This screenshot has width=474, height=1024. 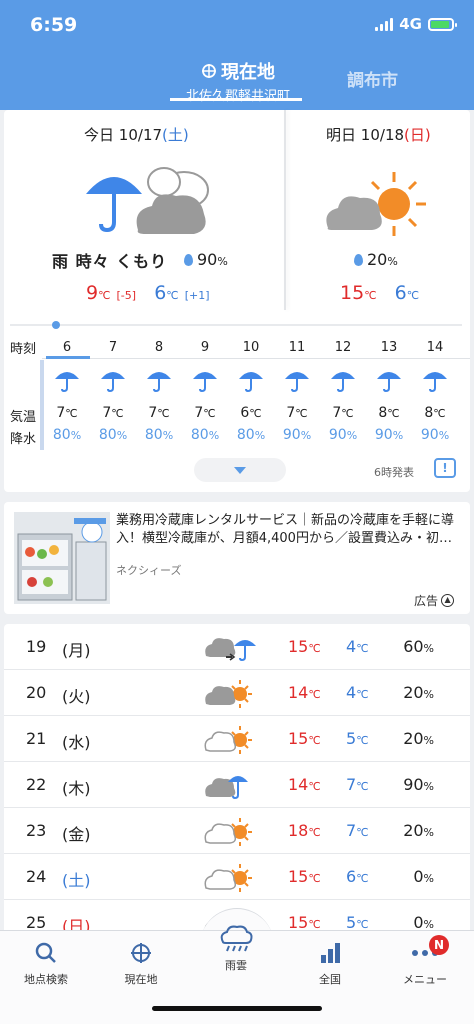 What do you see at coordinates (330, 953) in the screenshot?
I see `map-bars-icon` at bounding box center [330, 953].